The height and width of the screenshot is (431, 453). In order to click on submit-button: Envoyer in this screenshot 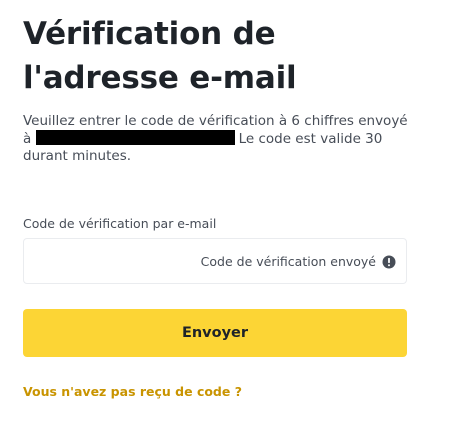, I will do `click(215, 333)`.